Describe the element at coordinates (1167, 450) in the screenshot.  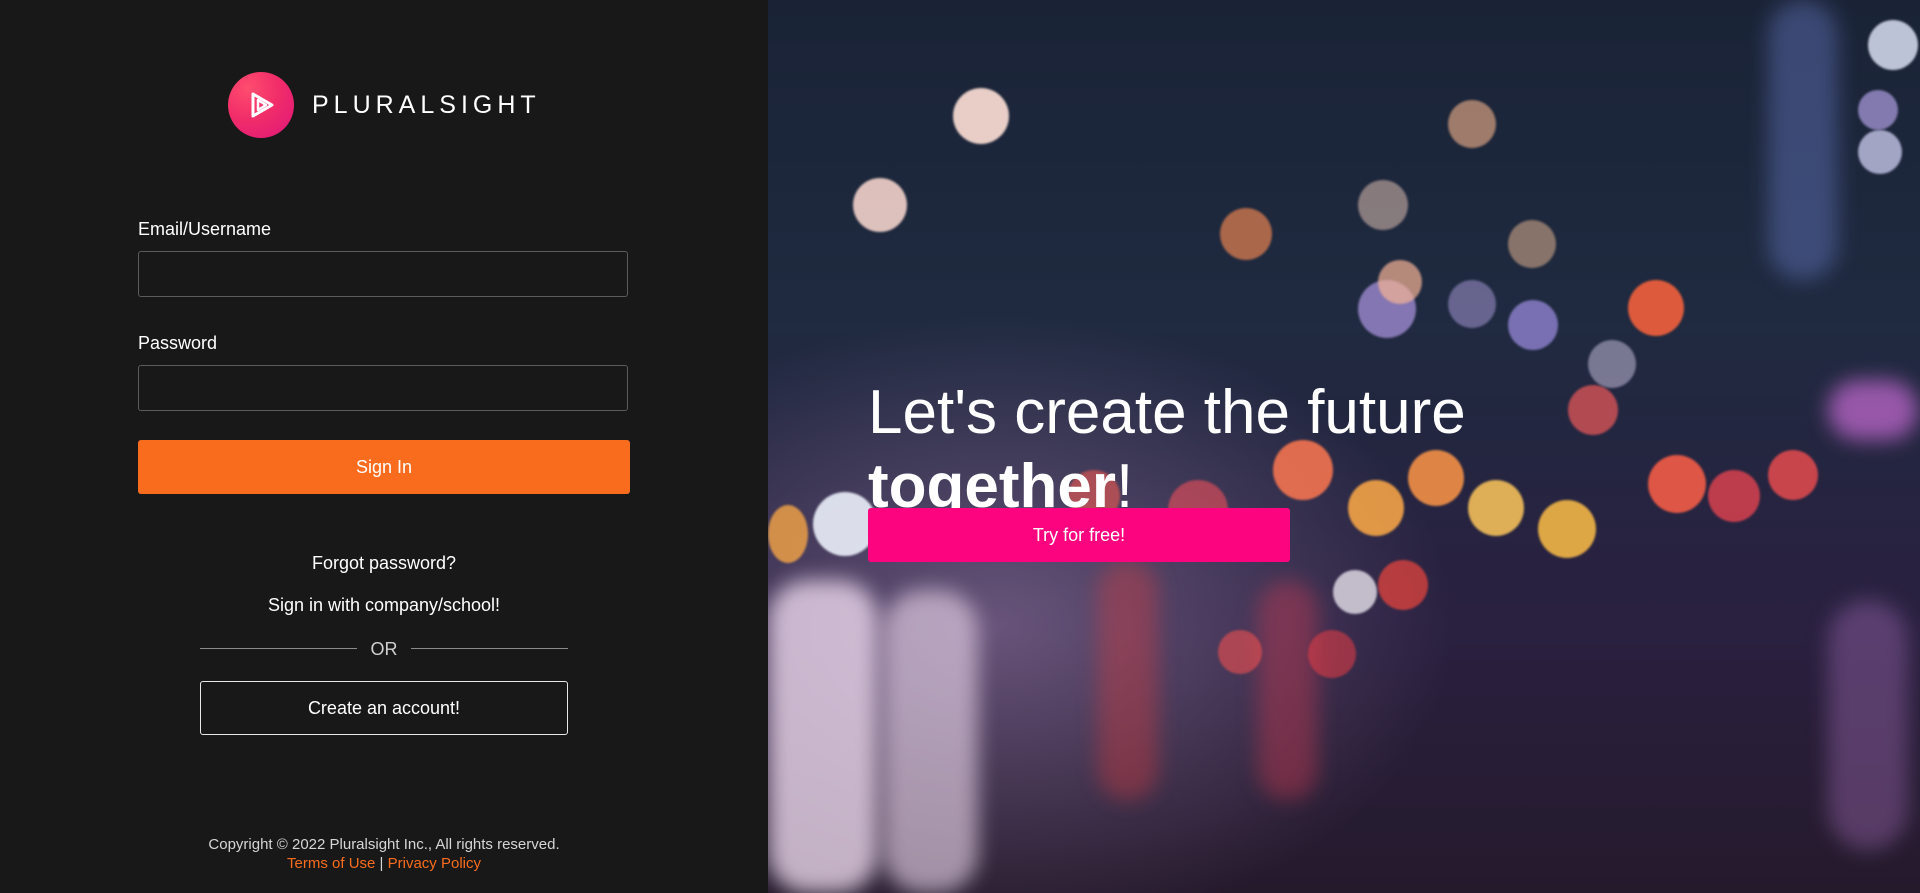
I see `hero-headline: Let's create the future together!` at that location.